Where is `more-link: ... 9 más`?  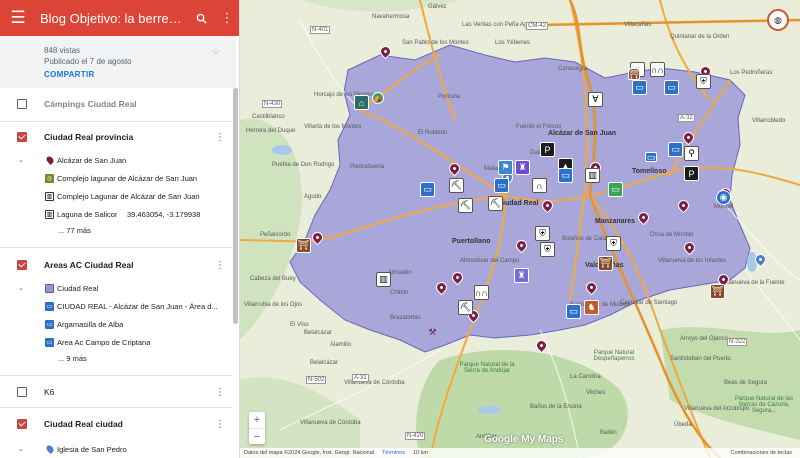 more-link: ... 9 más is located at coordinates (72, 358).